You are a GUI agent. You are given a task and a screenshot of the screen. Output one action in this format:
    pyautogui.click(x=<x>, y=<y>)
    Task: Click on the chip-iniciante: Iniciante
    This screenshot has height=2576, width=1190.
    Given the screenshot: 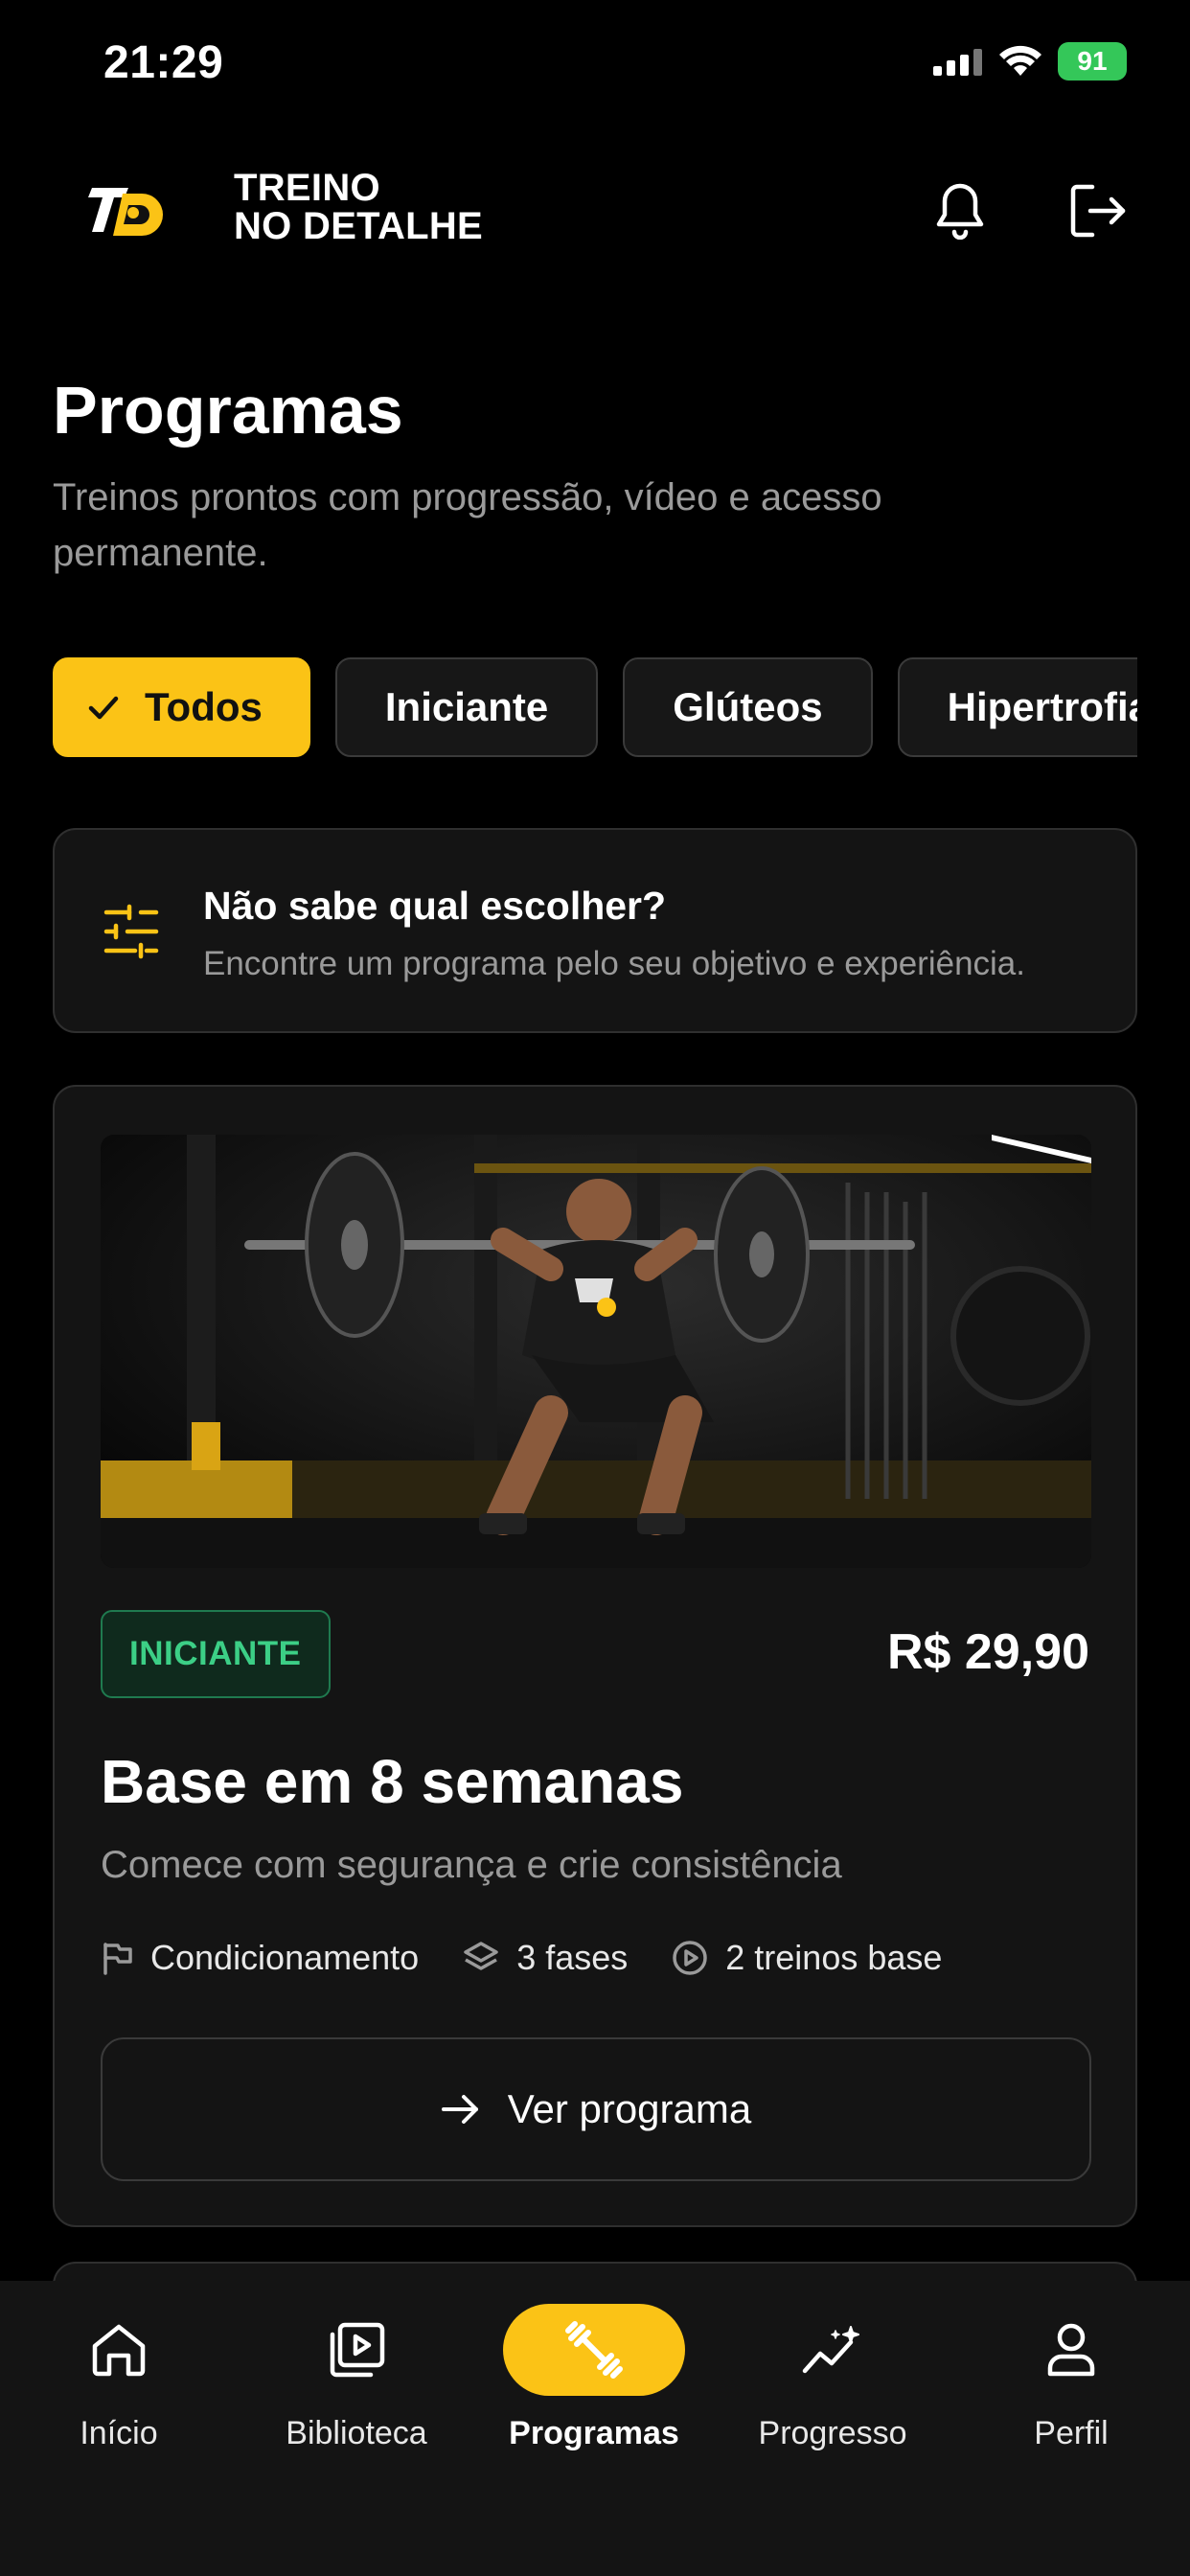 What is the action you would take?
    pyautogui.click(x=467, y=707)
    